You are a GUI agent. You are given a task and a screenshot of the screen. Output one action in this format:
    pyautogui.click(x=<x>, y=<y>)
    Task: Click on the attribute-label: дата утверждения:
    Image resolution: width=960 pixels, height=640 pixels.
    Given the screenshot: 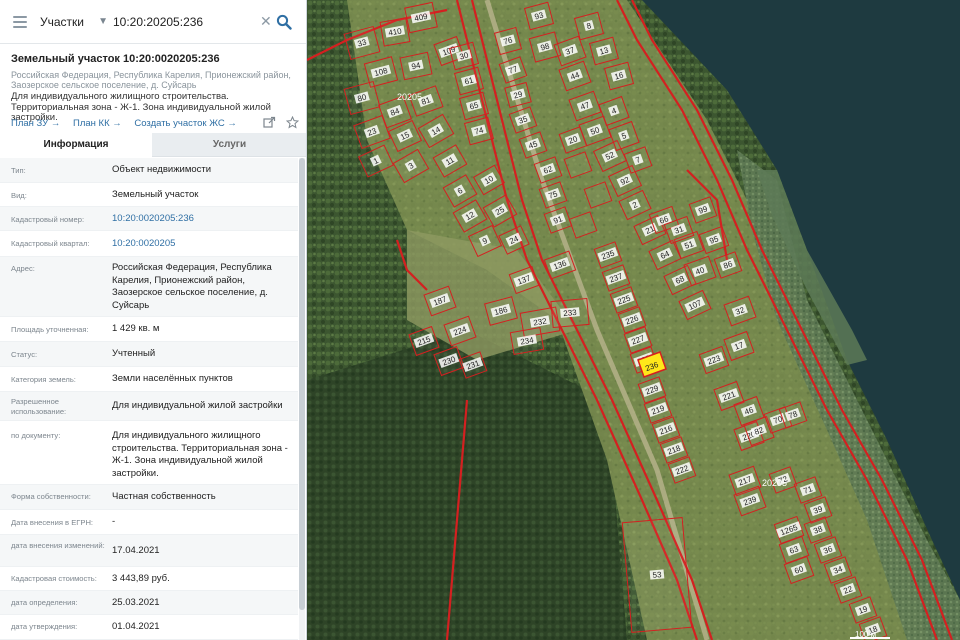 What is the action you would take?
    pyautogui.click(x=44, y=626)
    